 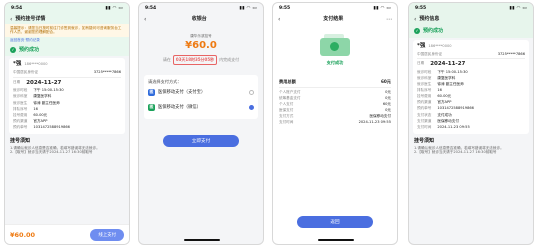 What do you see at coordinates (286, 122) in the screenshot?
I see `detail-key: 支付时间` at bounding box center [286, 122].